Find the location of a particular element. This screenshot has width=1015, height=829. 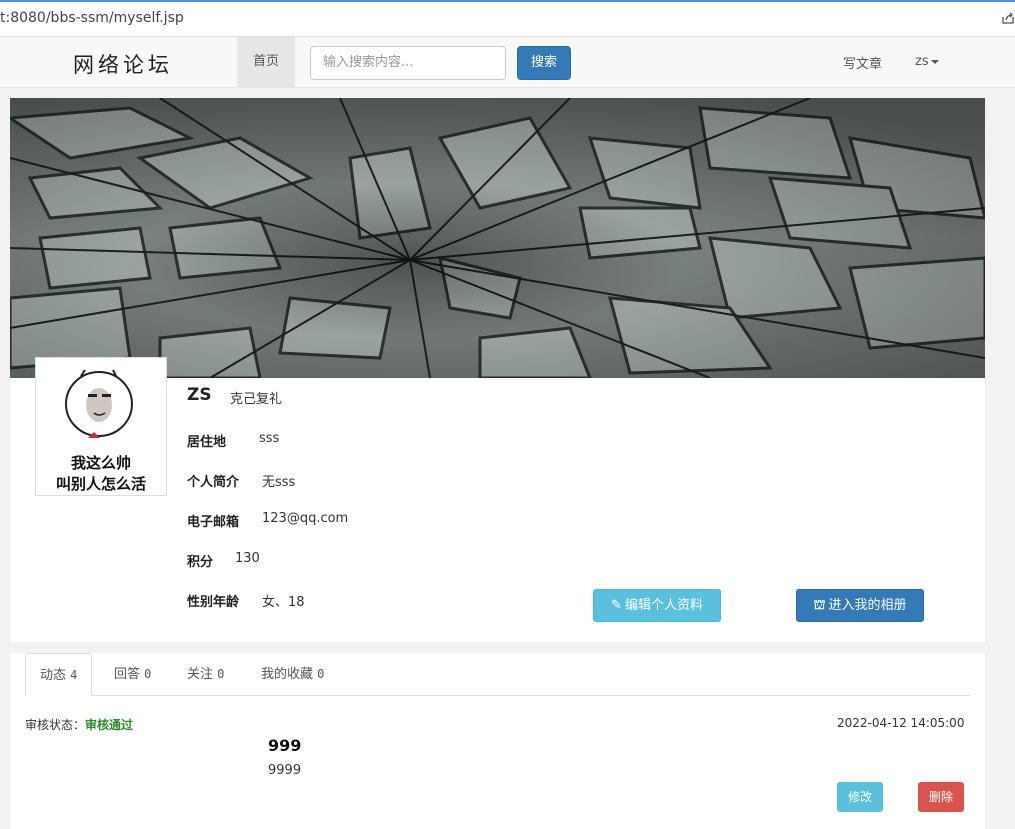

user-menu: zs is located at coordinates (927, 61).